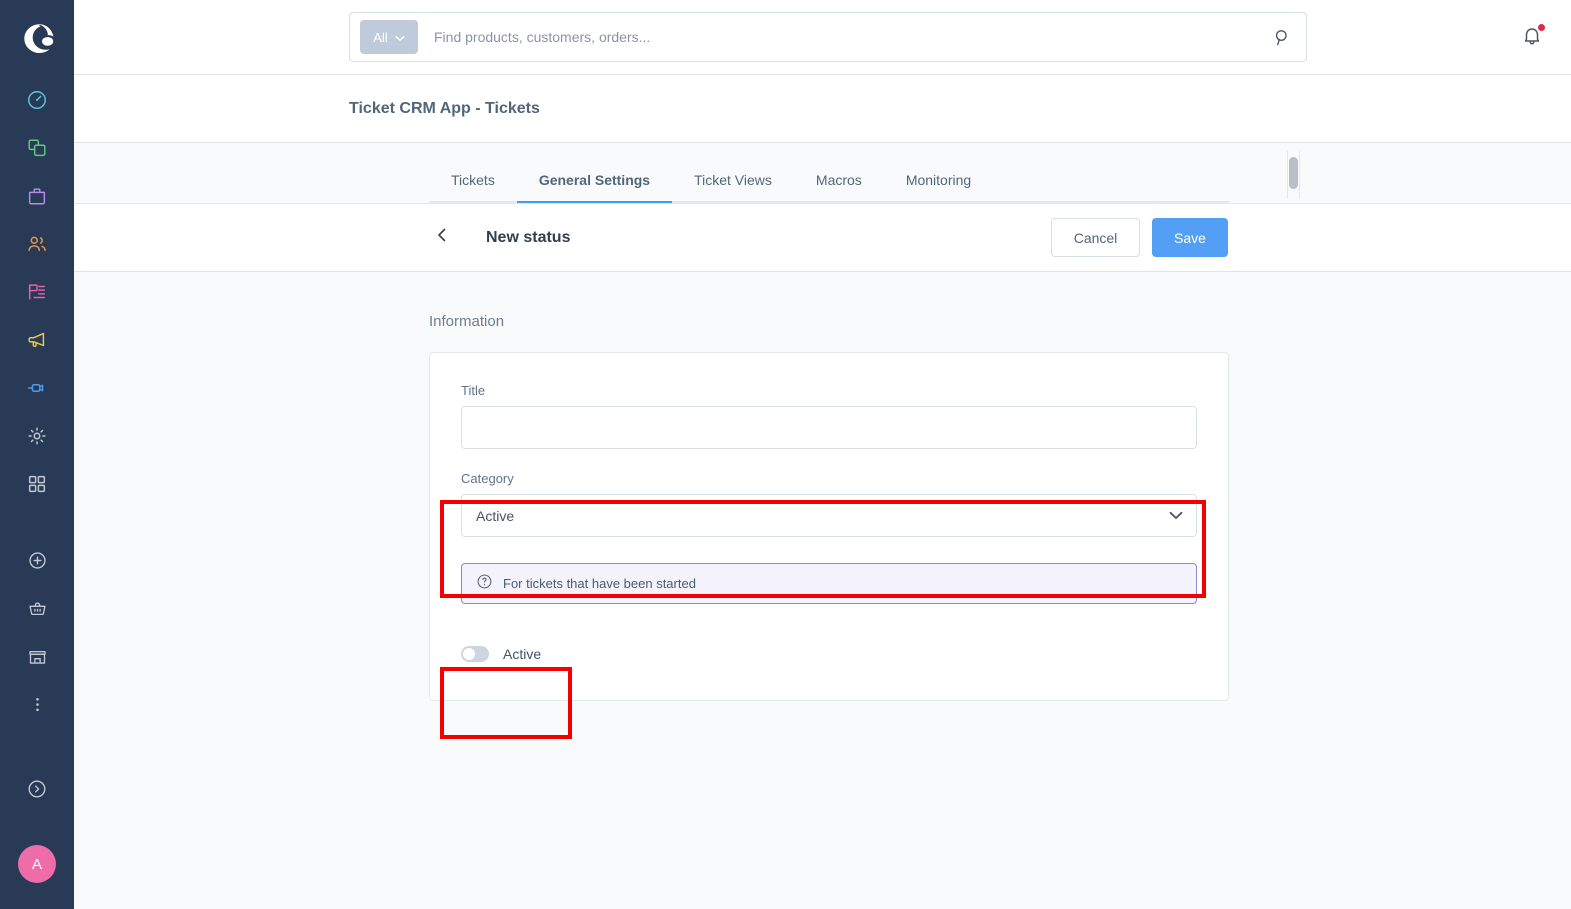 The image size is (1571, 909). Describe the element at coordinates (938, 187) in the screenshot. I see `tab-monitoring: Monitoring` at that location.